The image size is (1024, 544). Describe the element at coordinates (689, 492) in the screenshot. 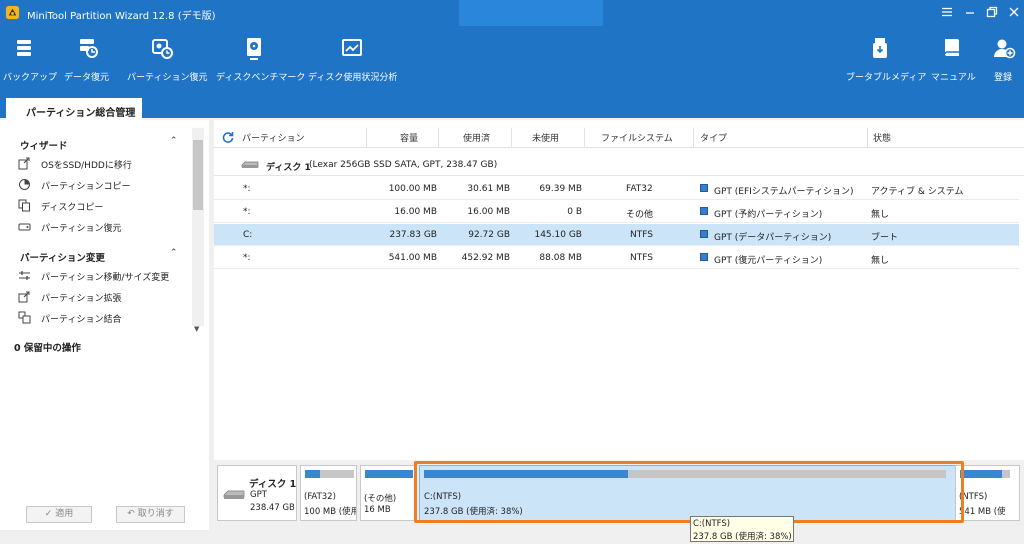

I see `selection-highlight` at that location.